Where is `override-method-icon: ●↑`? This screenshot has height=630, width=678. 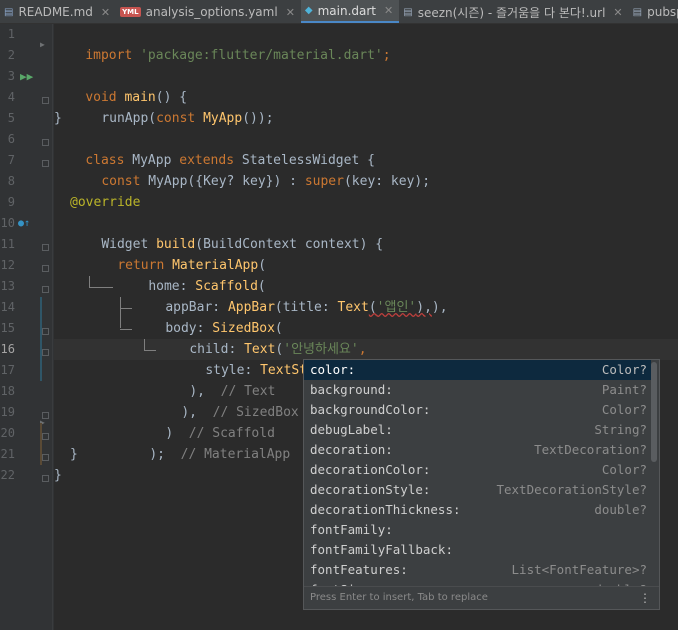
override-method-icon: ●↑ is located at coordinates (24, 223).